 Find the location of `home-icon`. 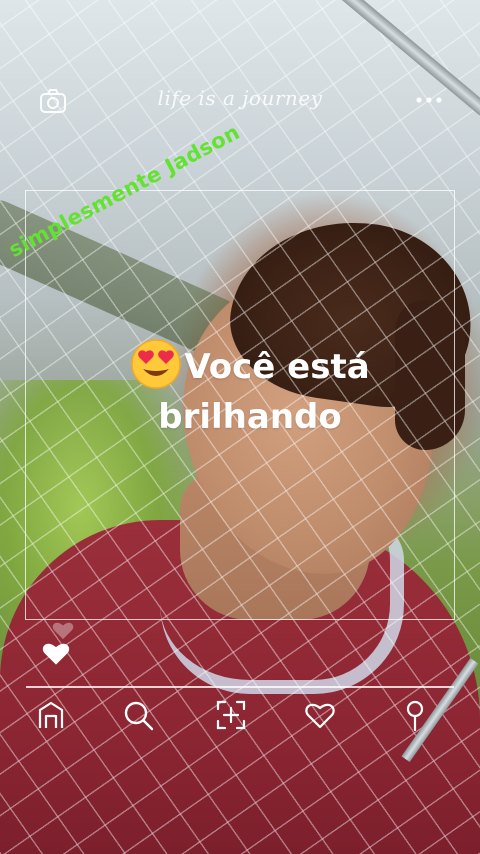

home-icon is located at coordinates (51, 715).